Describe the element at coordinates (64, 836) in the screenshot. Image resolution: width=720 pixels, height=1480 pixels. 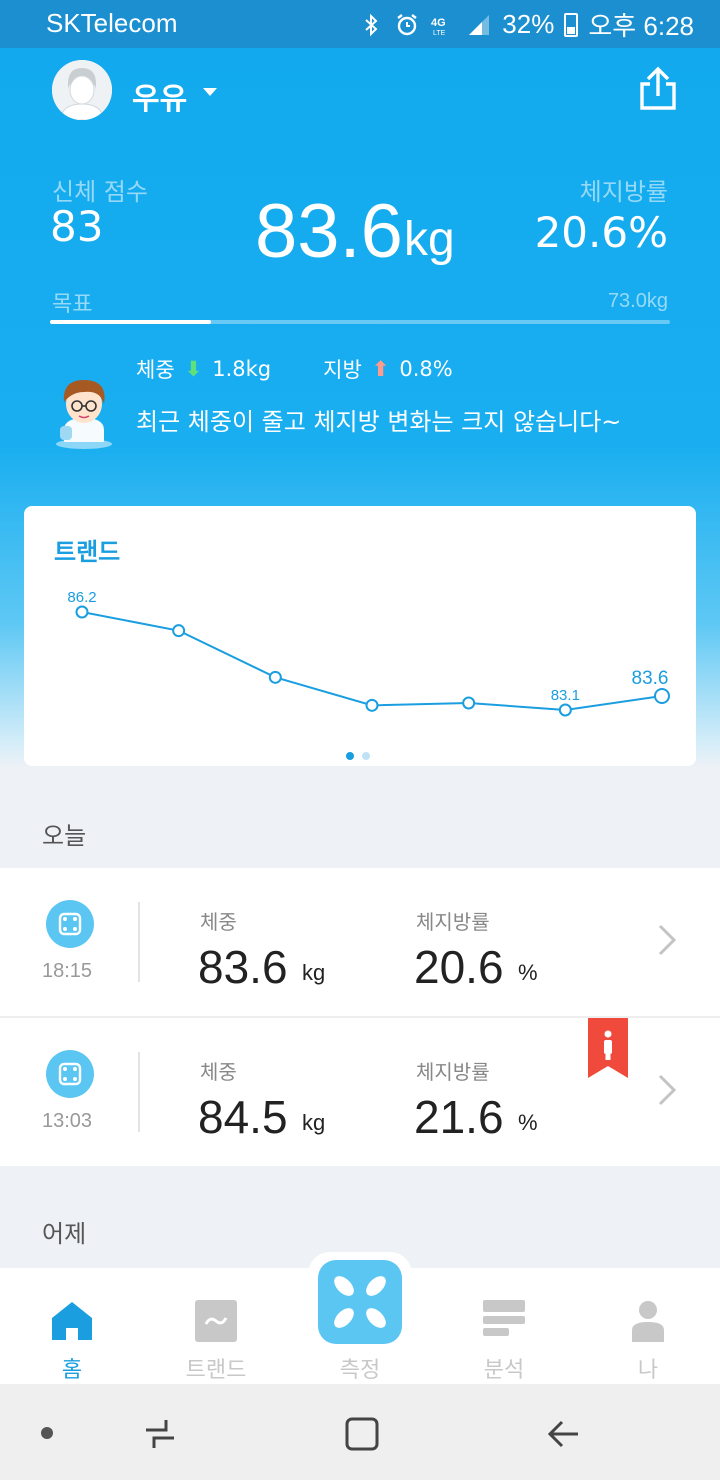
I see `section-today-label: 오늘` at that location.